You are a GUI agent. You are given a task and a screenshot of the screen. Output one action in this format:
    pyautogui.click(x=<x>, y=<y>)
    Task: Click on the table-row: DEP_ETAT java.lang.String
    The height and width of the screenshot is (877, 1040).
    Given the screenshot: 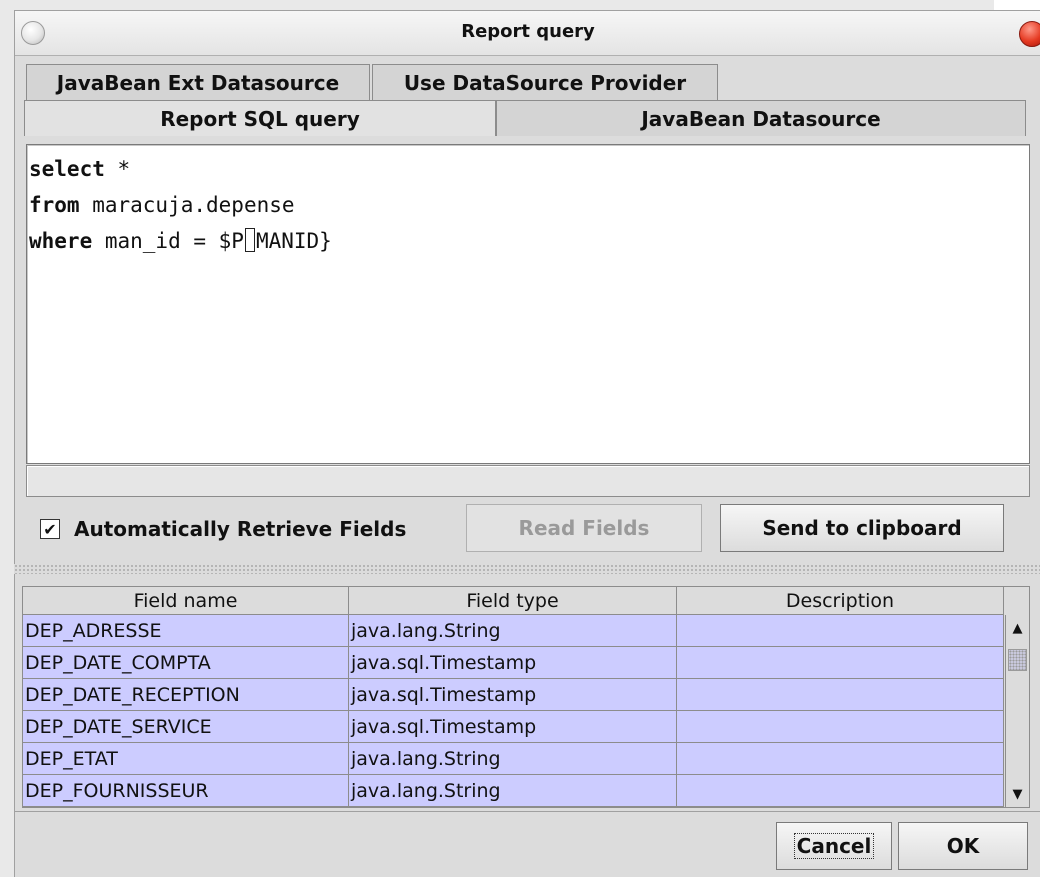 What is the action you would take?
    pyautogui.click(x=513, y=759)
    